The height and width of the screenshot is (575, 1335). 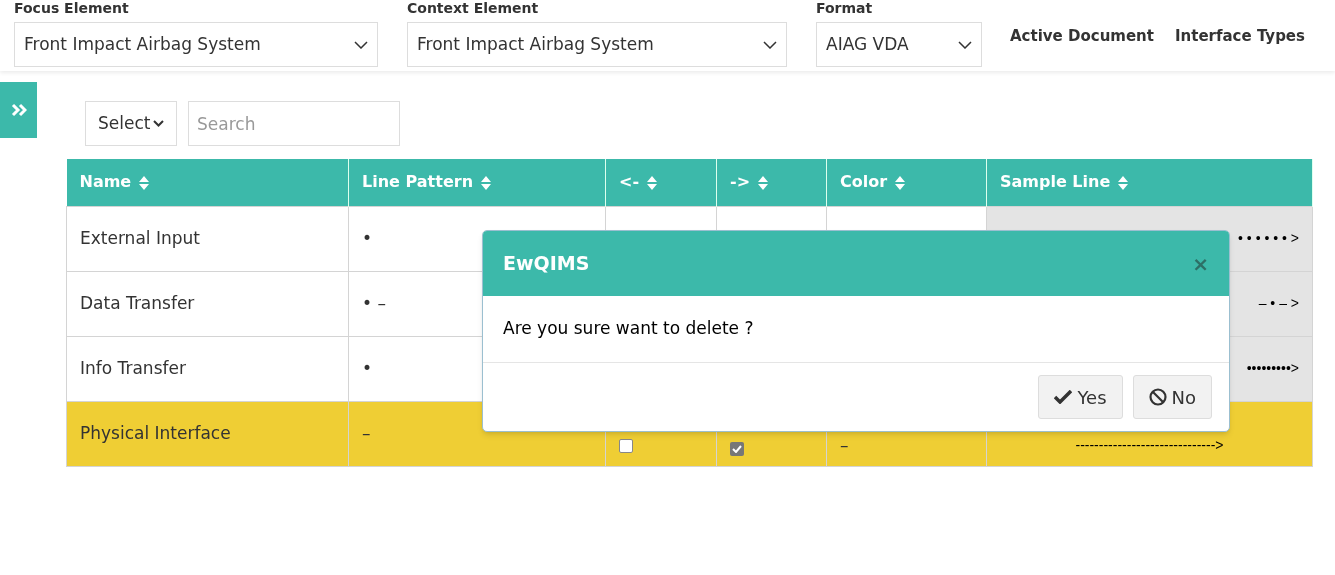 What do you see at coordinates (207, 433) in the screenshot?
I see `table-cell: Physical Interface` at bounding box center [207, 433].